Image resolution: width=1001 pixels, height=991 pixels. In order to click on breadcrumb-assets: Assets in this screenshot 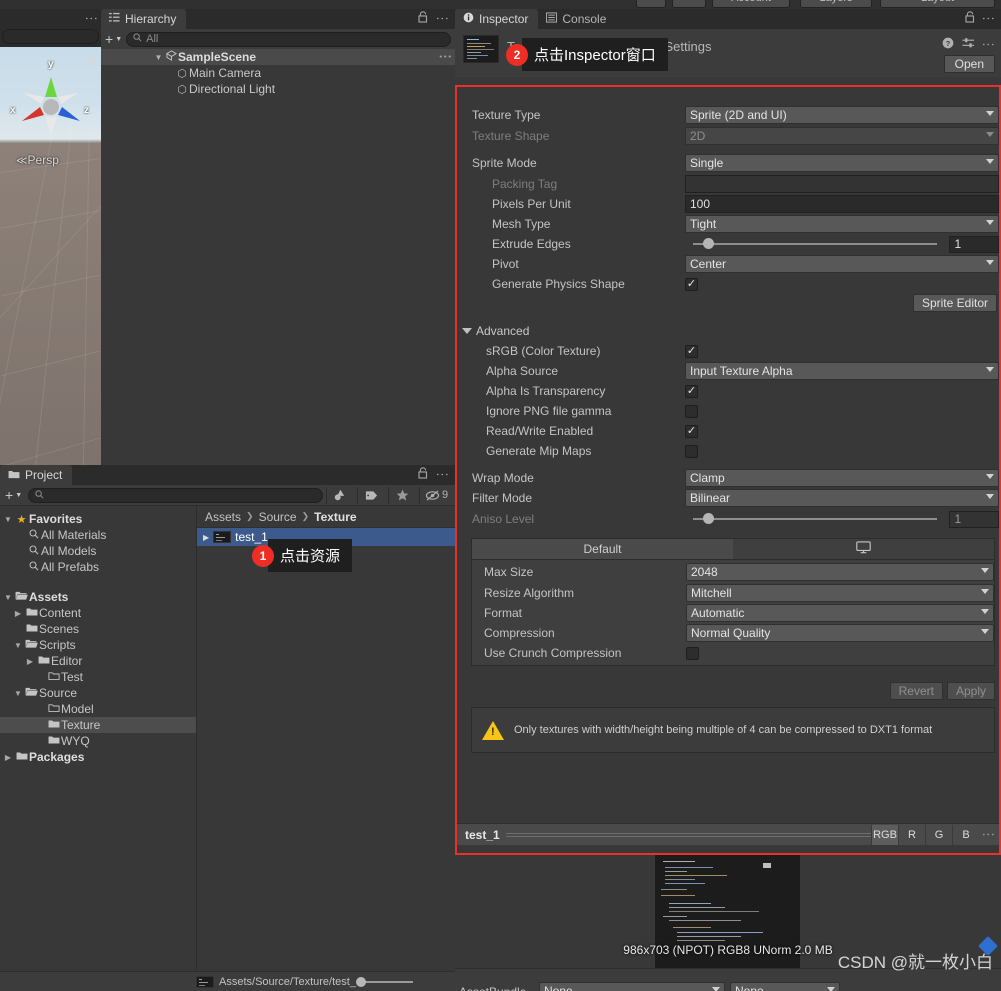, I will do `click(223, 517)`.